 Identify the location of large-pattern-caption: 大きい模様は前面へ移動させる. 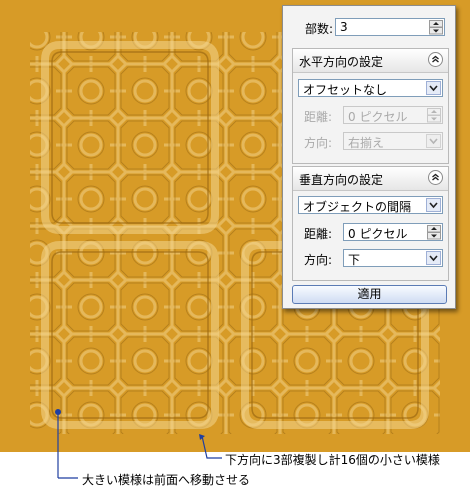
(166, 480).